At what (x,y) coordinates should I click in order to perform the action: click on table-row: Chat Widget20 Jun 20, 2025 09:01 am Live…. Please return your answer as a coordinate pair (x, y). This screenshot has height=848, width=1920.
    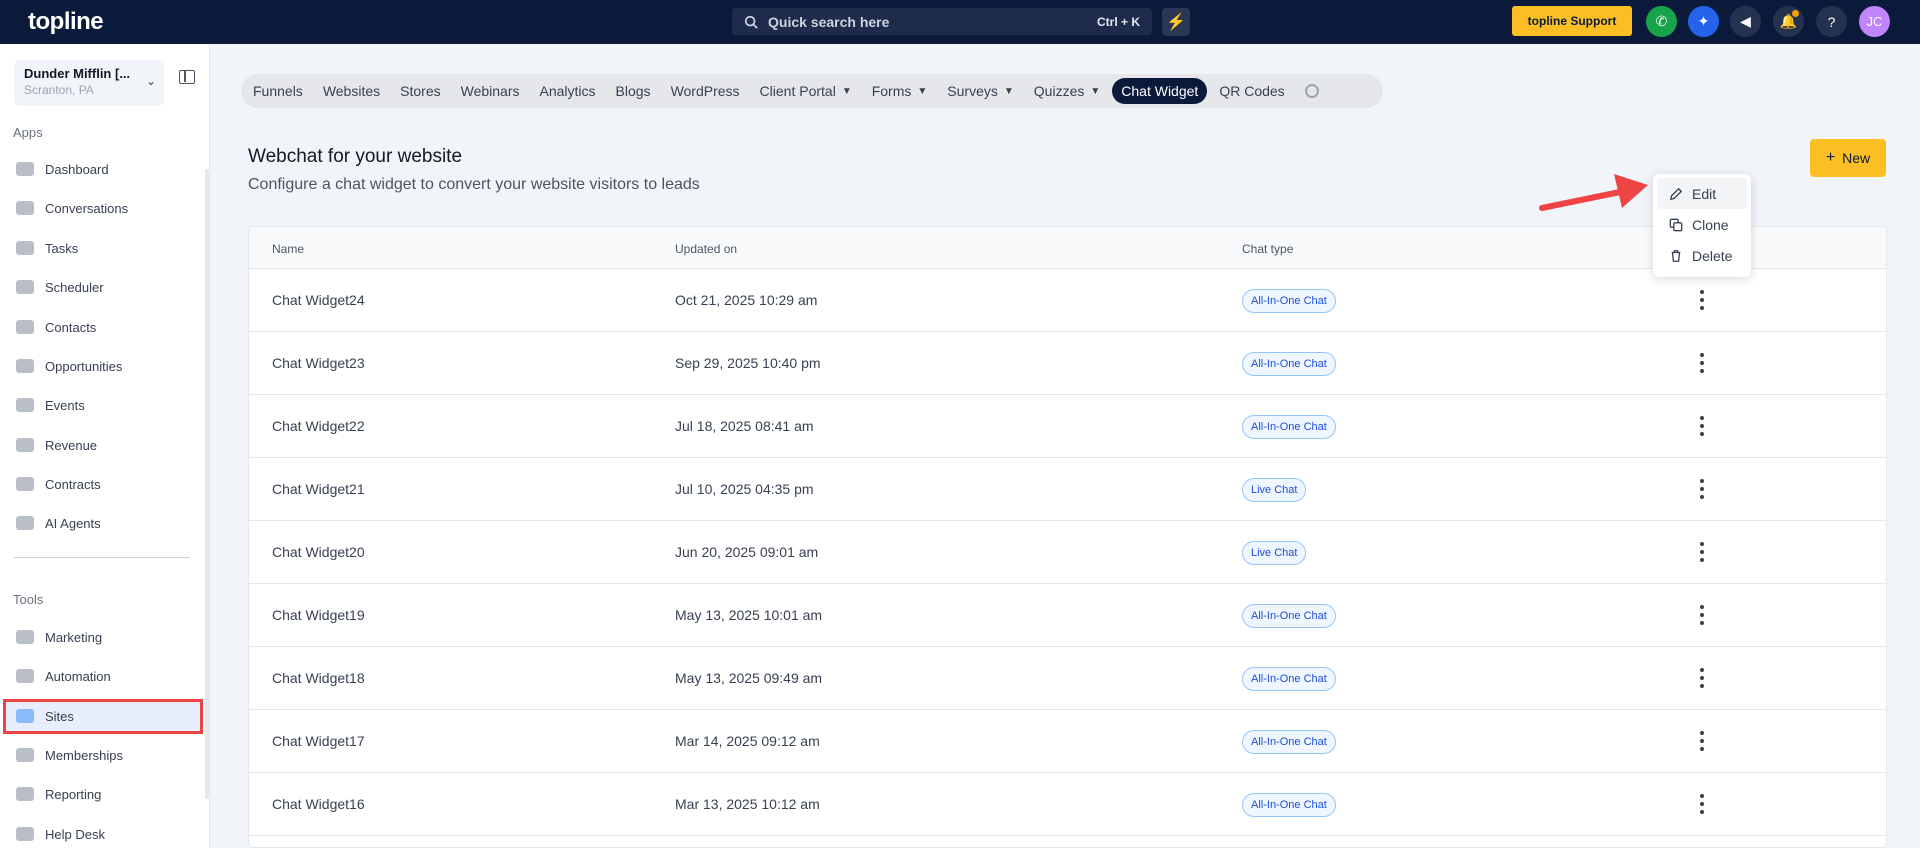
    Looking at the image, I should click on (1067, 552).